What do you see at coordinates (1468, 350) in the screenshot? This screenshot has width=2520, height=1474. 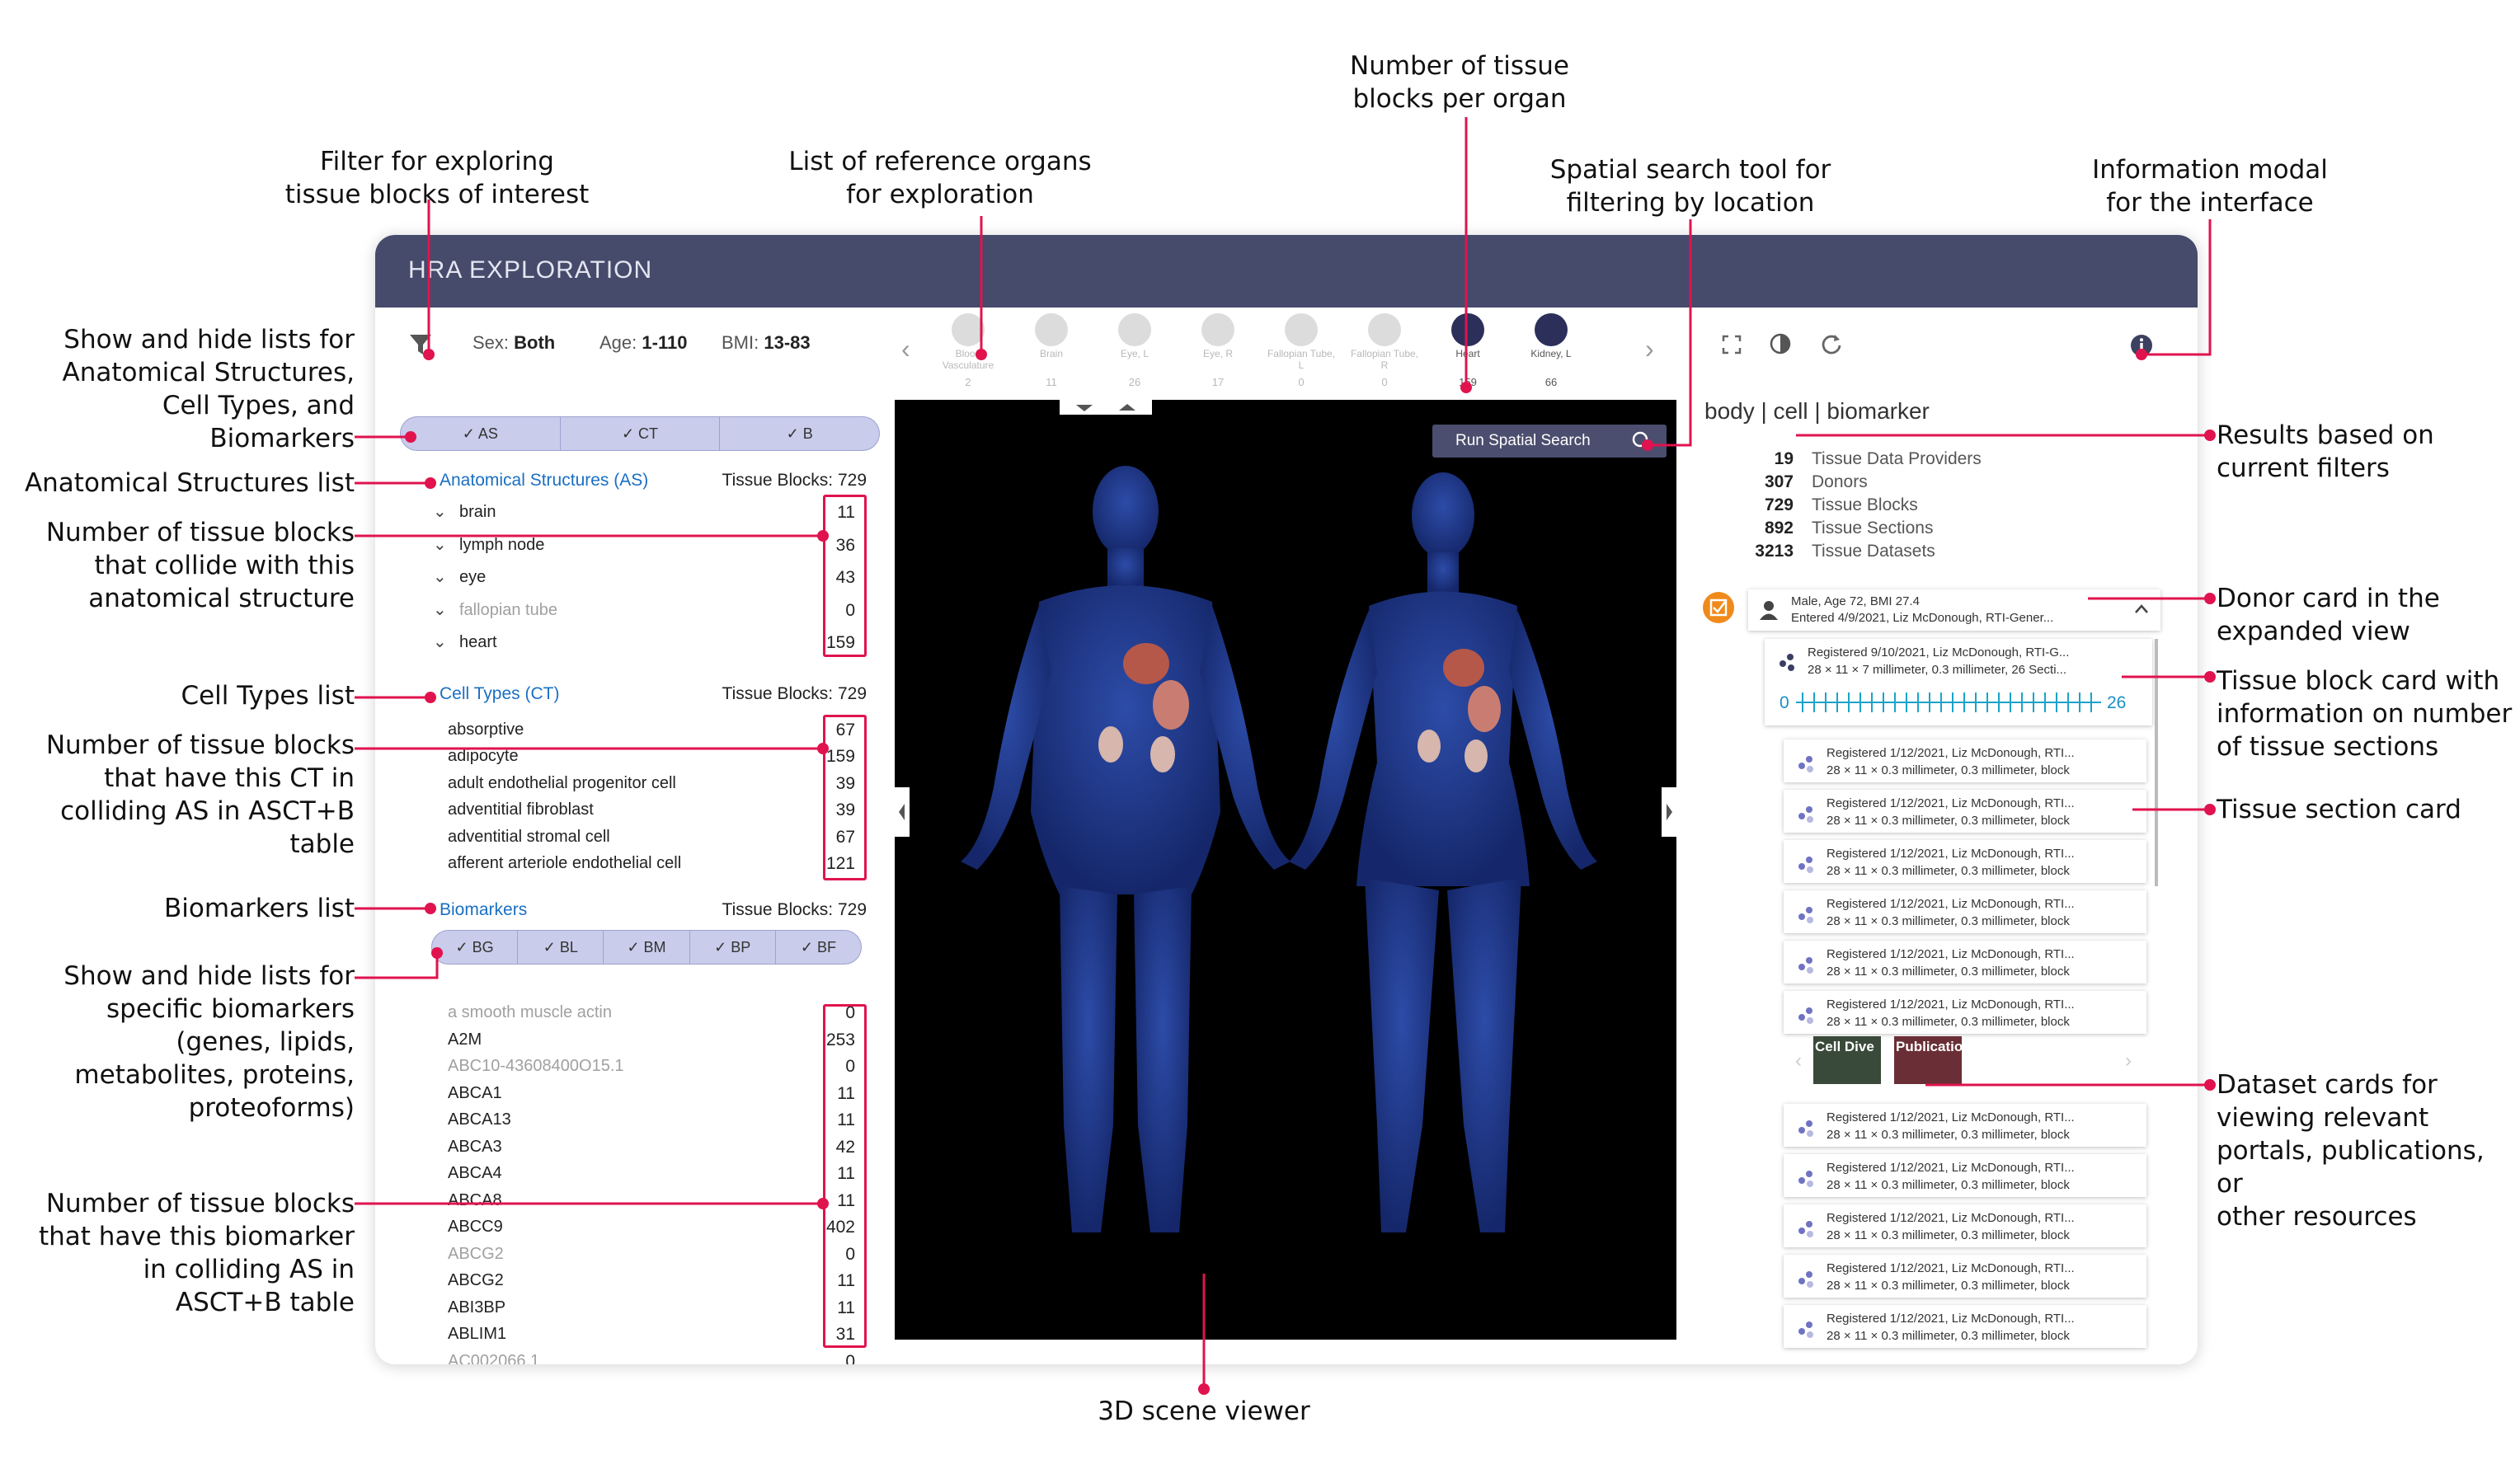 I see `organ-6: Heart 159` at bounding box center [1468, 350].